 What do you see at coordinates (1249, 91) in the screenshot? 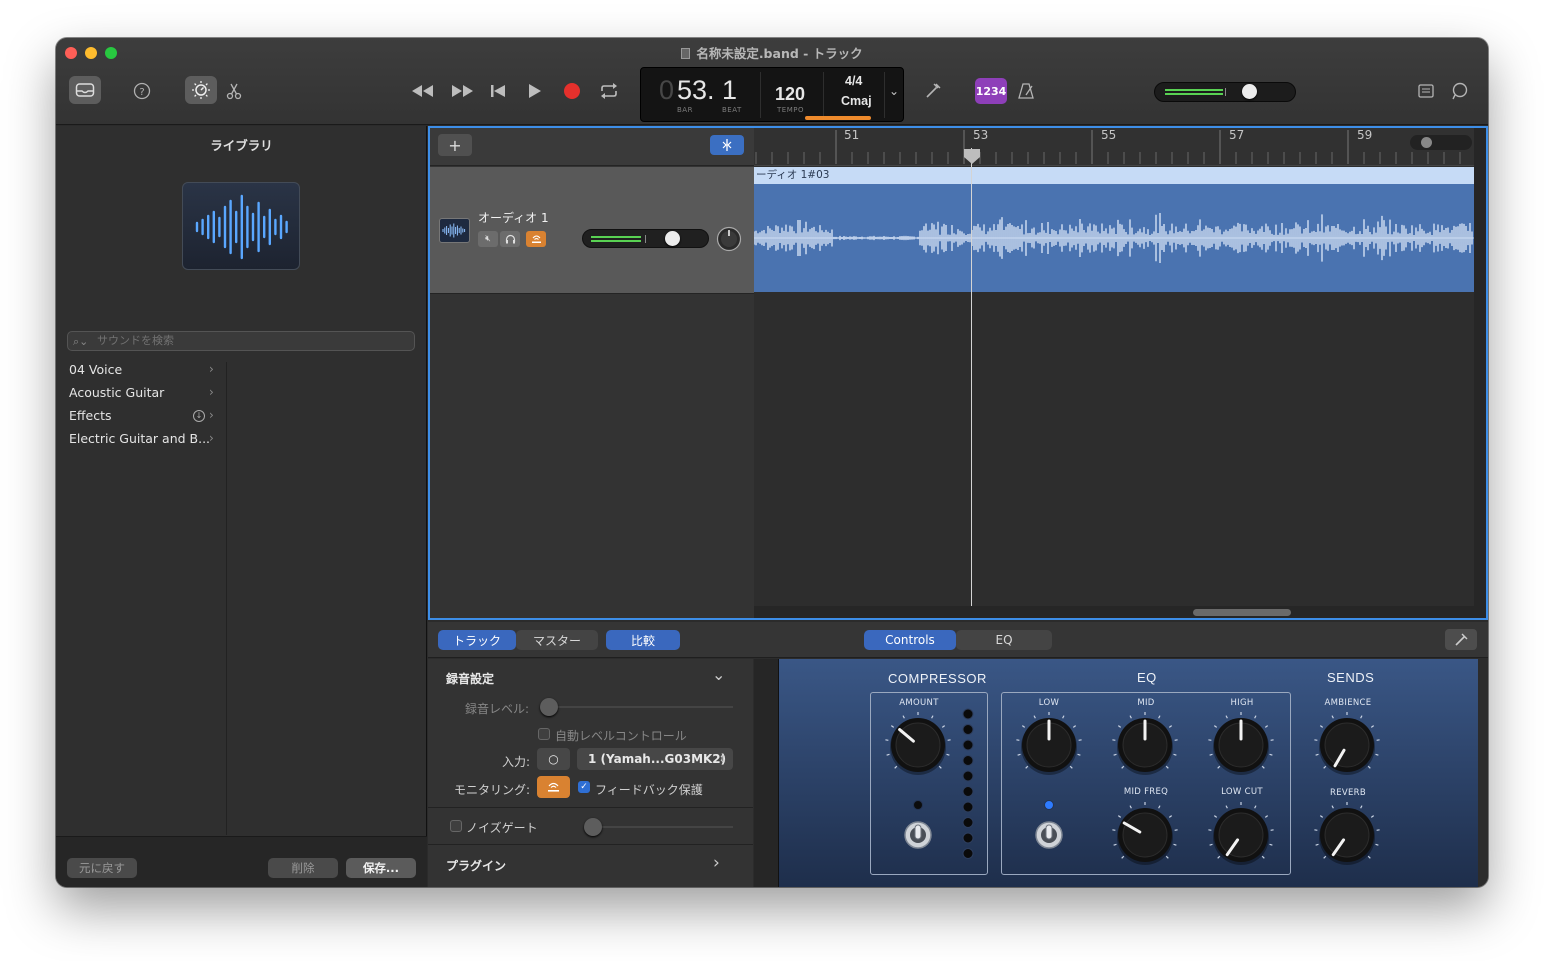
I see `master-volume-knob` at bounding box center [1249, 91].